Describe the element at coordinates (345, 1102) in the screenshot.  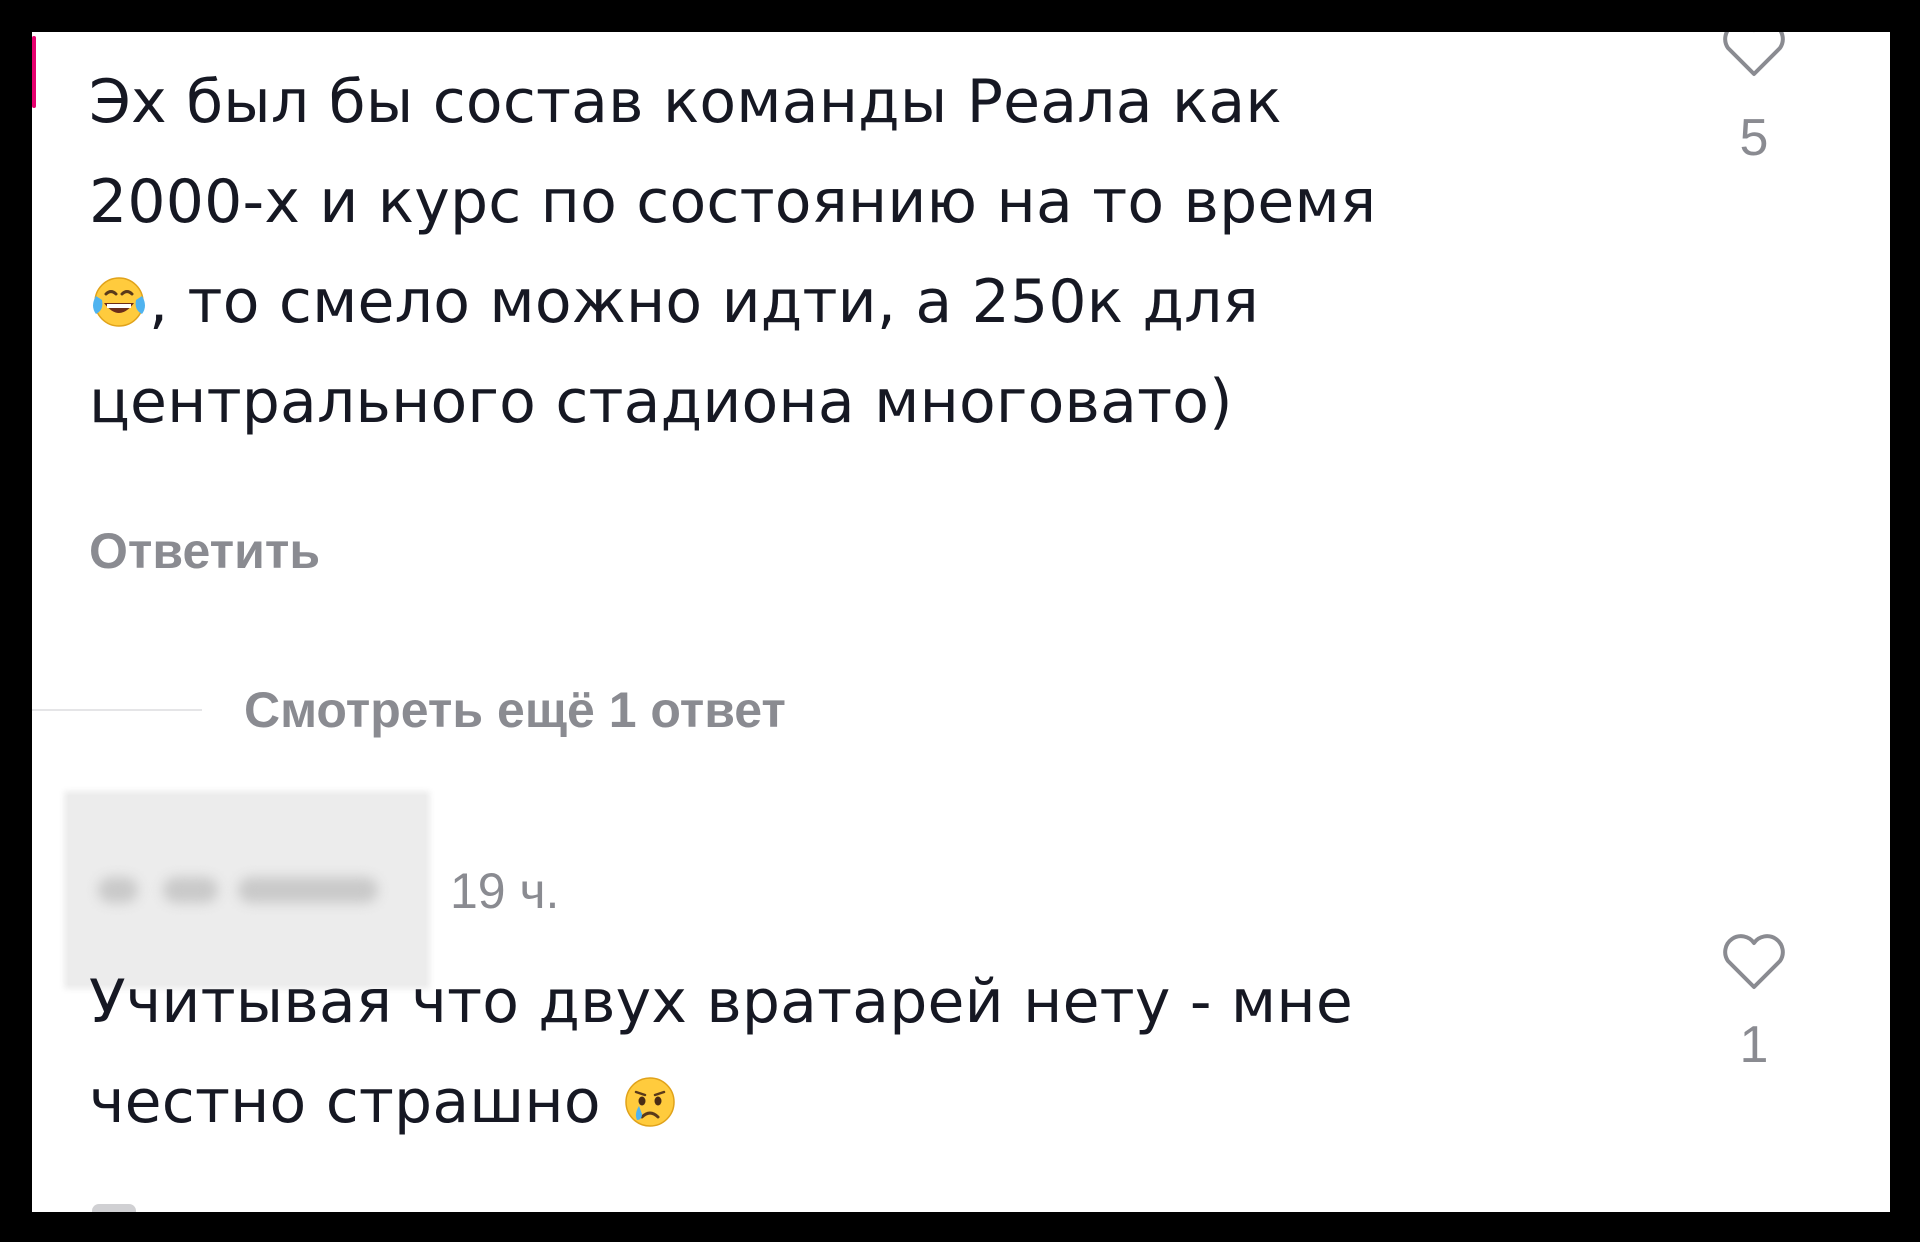
I see `comment-2-line-2: честно страшно` at that location.